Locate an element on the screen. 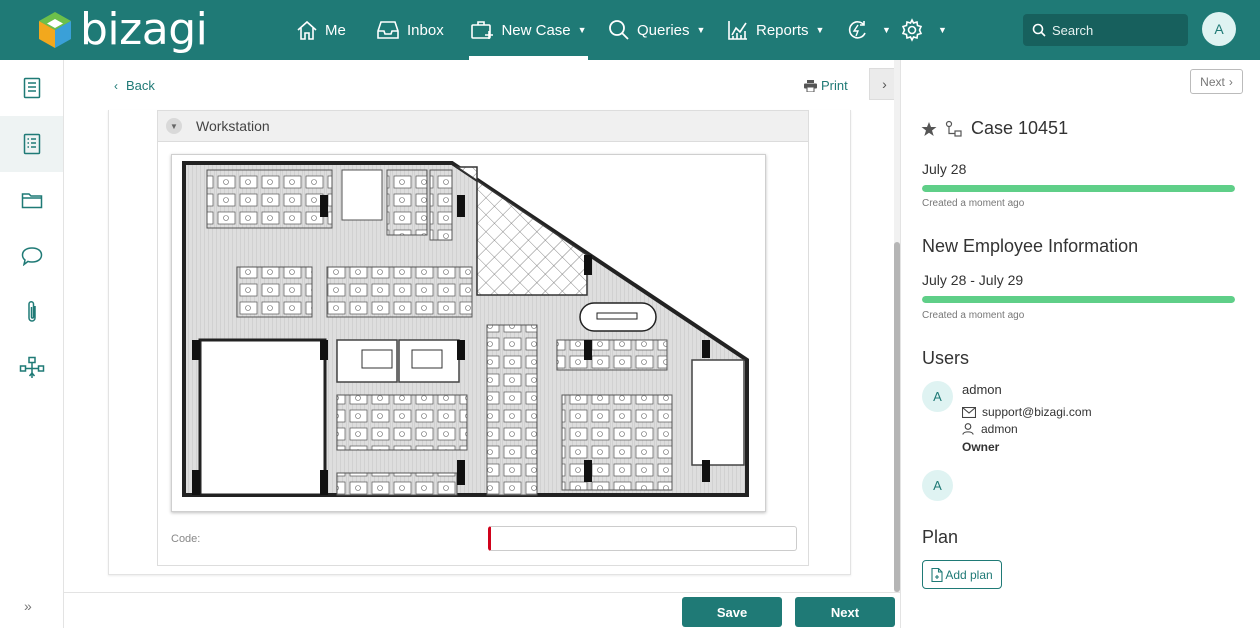 The height and width of the screenshot is (628, 1260). search-input is located at coordinates (1112, 30).